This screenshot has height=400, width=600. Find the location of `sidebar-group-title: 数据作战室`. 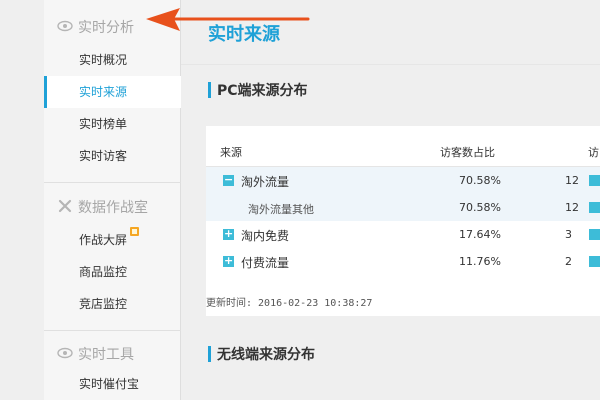

sidebar-group-title: 数据作战室 is located at coordinates (113, 208).